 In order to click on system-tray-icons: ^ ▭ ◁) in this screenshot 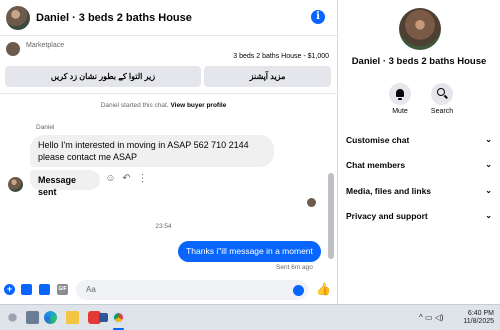, I will do `click(431, 317)`.